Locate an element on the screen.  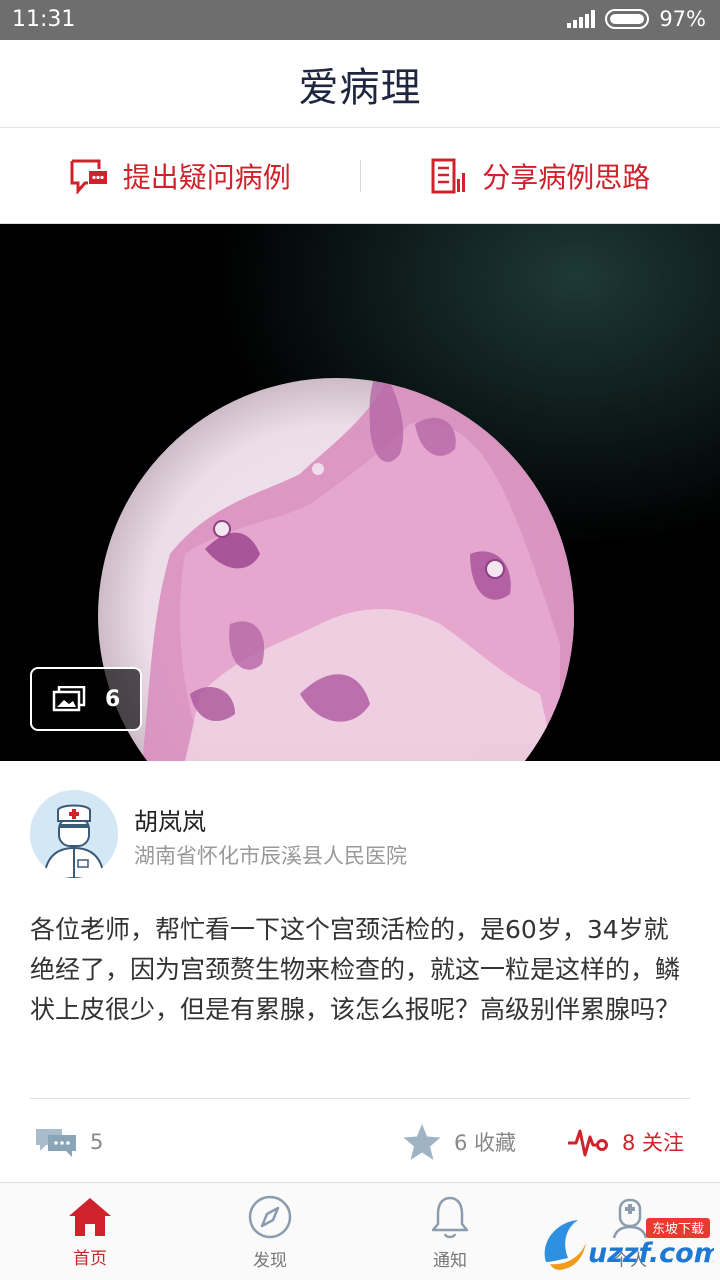
follow-count: 8 关注 is located at coordinates (653, 1143).